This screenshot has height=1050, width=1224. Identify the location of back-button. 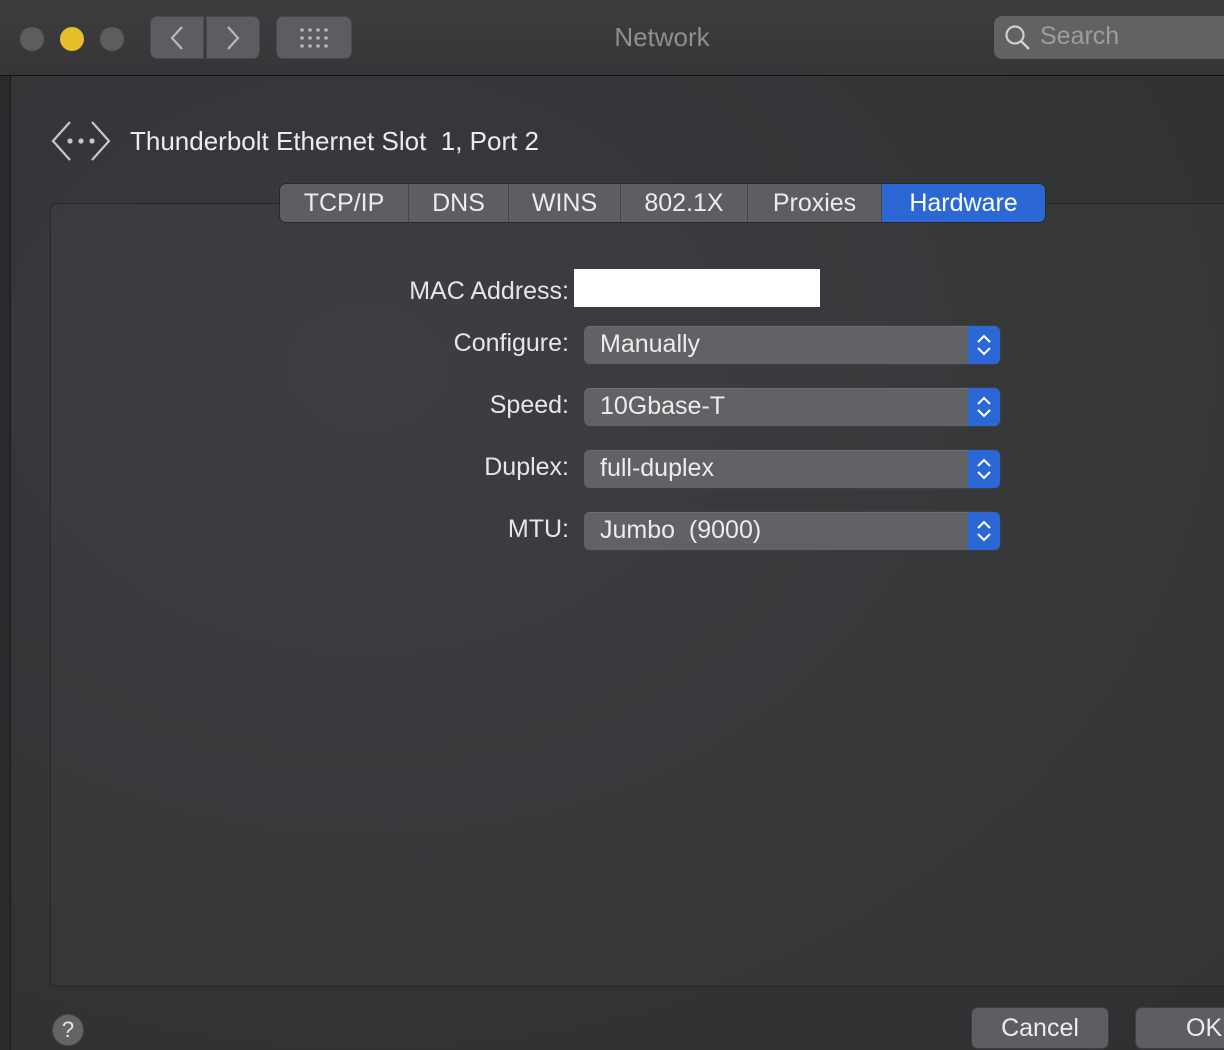
(177, 37).